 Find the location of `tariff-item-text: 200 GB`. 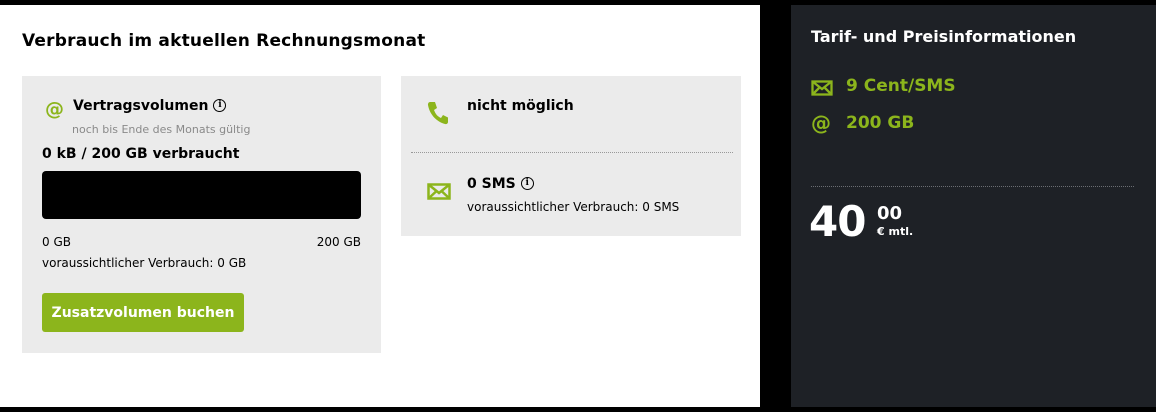

tariff-item-text: 200 GB is located at coordinates (880, 123).